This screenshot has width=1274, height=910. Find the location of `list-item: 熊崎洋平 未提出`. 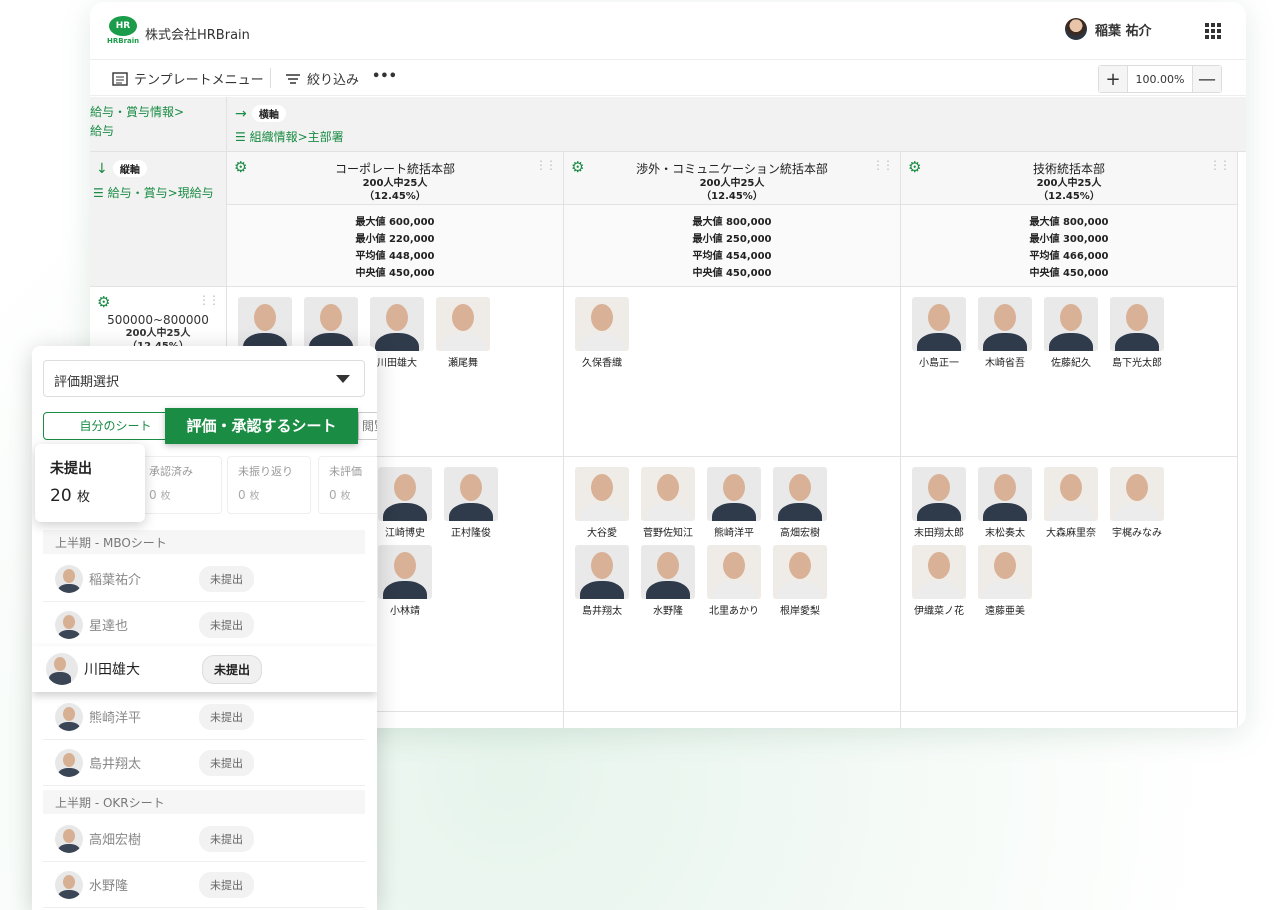

list-item: 熊崎洋平 未提出 is located at coordinates (204, 717).